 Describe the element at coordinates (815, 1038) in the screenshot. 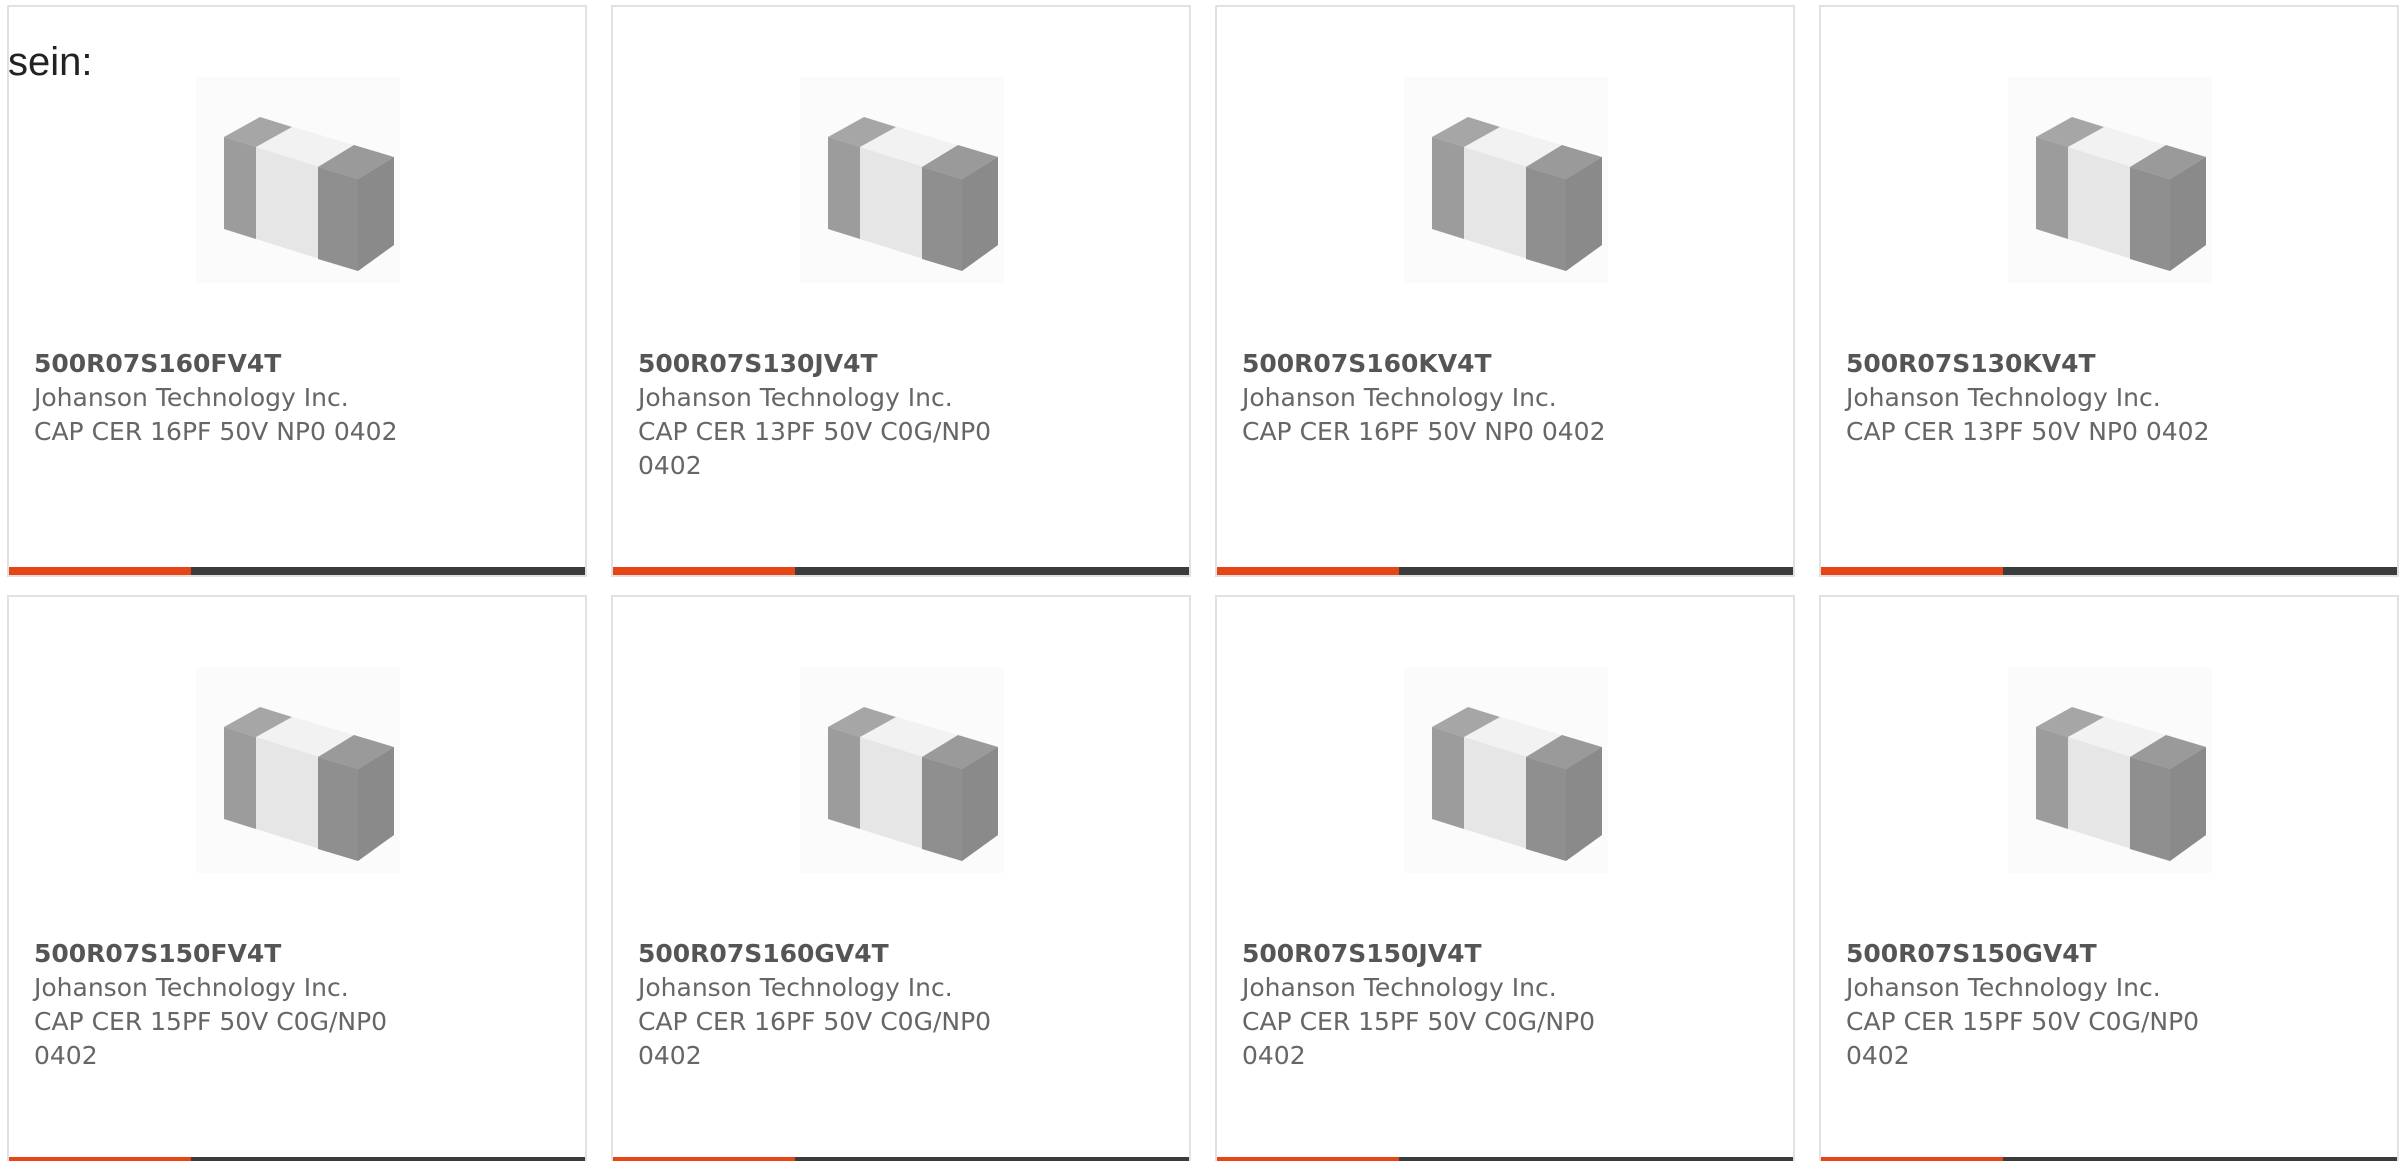

I see `product-description: CAP CER 16PF 50V C0G/NP0 0402` at that location.